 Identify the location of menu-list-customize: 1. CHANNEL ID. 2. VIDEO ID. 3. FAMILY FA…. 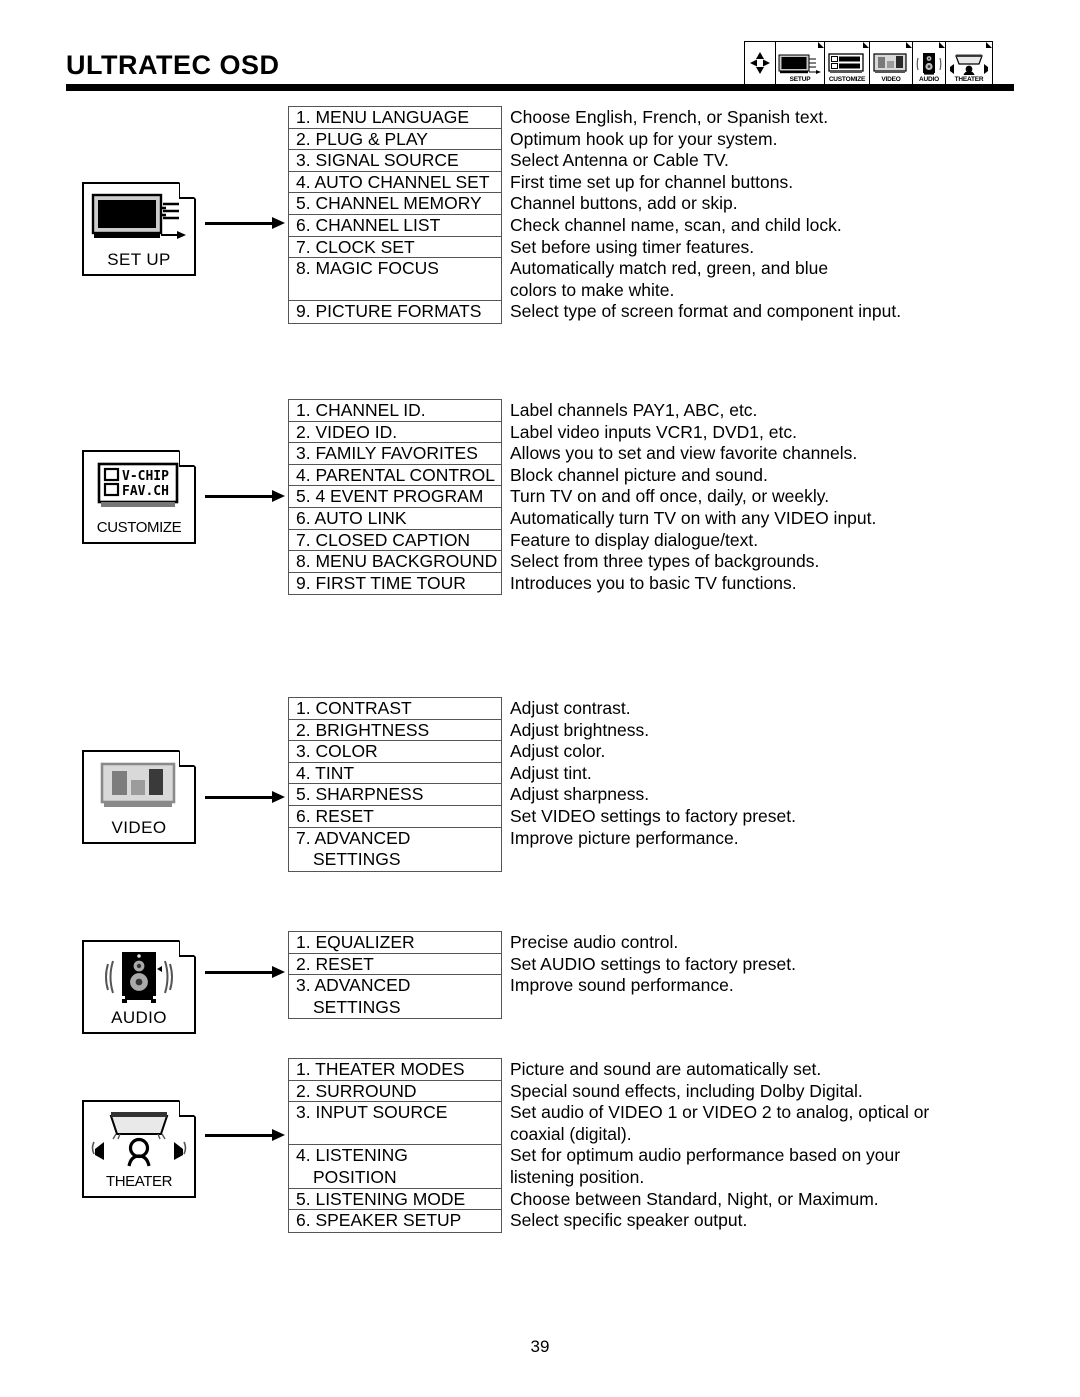
(395, 497).